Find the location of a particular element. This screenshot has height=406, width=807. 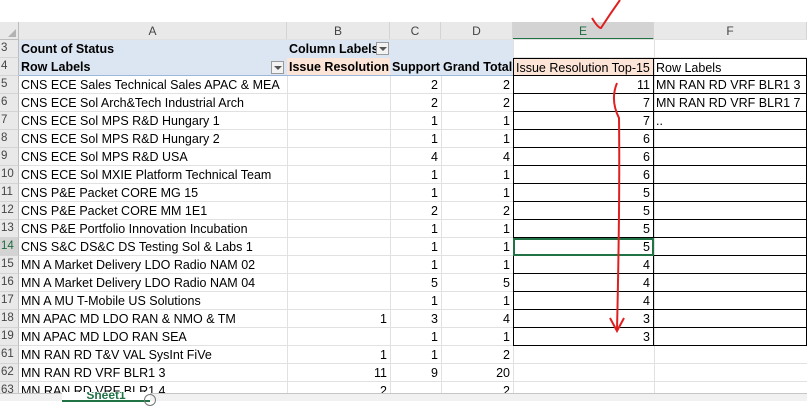

row-header-11: 11 is located at coordinates (9, 193).